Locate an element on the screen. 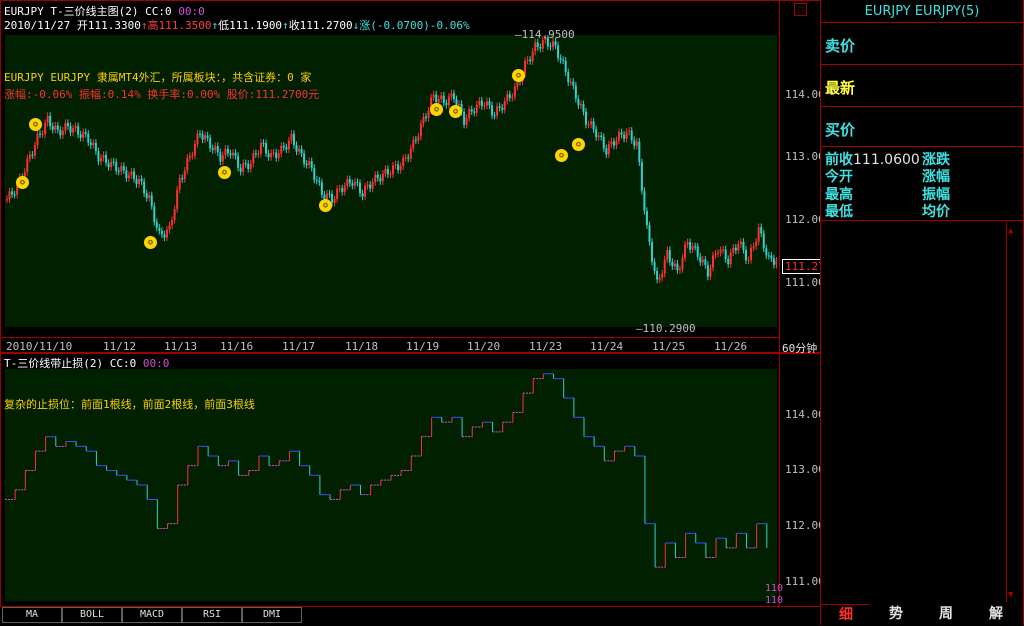 The width and height of the screenshot is (1024, 626). tab-week: 周 is located at coordinates (946, 614).